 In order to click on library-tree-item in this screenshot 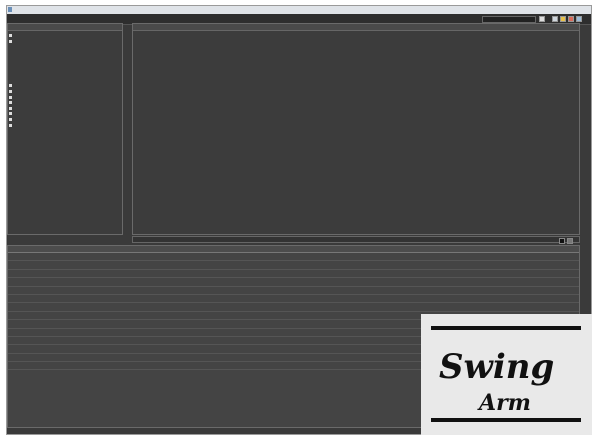, I will do `click(65, 153)`.